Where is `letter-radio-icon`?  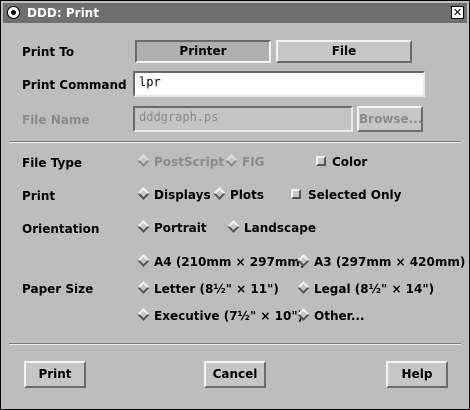
letter-radio-icon is located at coordinates (143, 287).